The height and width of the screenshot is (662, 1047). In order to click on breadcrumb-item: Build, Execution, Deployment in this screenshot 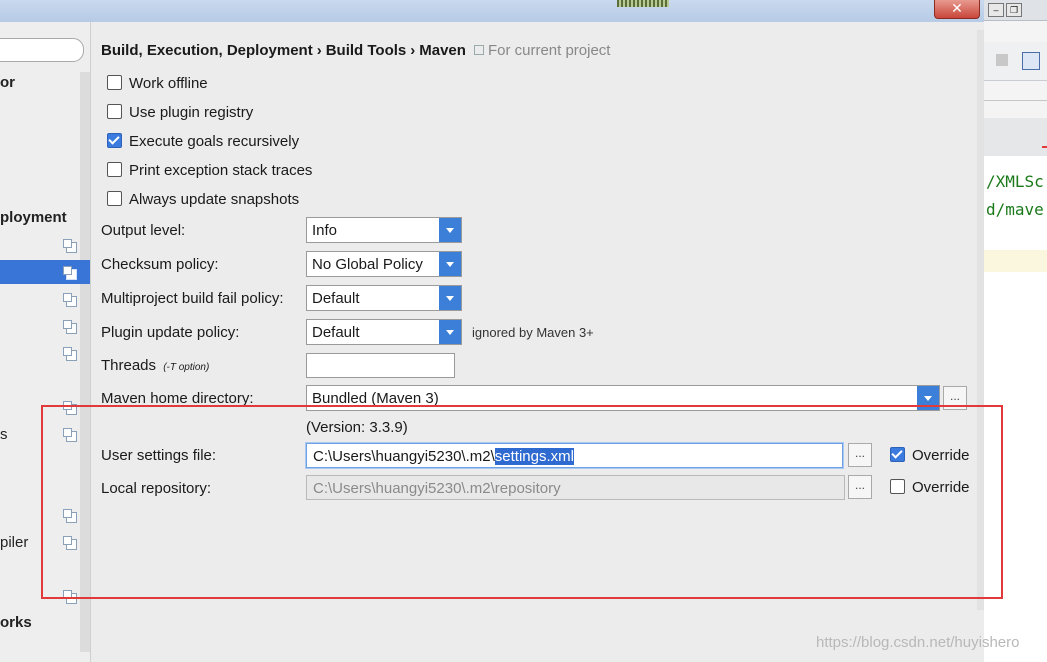, I will do `click(207, 50)`.